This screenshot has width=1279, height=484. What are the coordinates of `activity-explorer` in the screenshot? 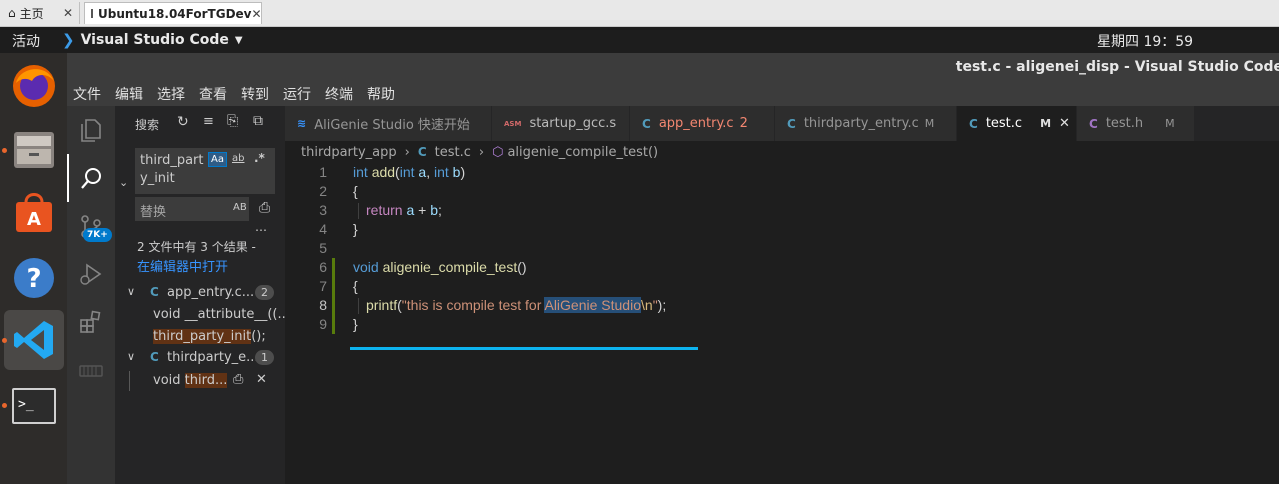 It's located at (91, 130).